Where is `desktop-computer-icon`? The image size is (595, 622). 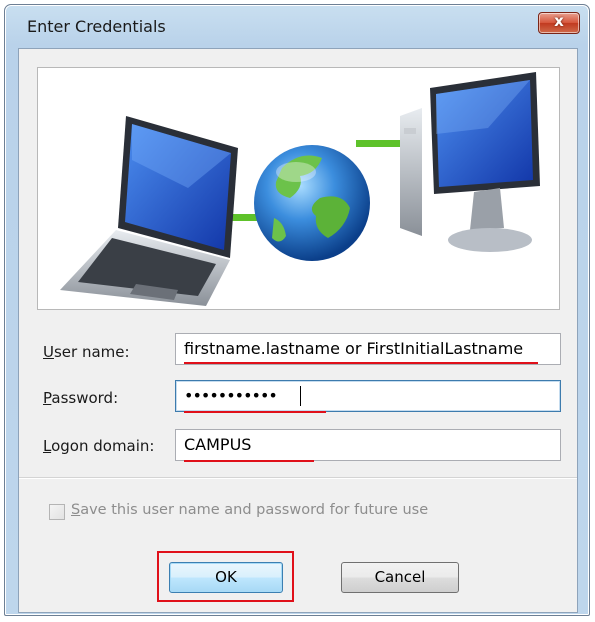 desktop-computer-icon is located at coordinates (470, 162).